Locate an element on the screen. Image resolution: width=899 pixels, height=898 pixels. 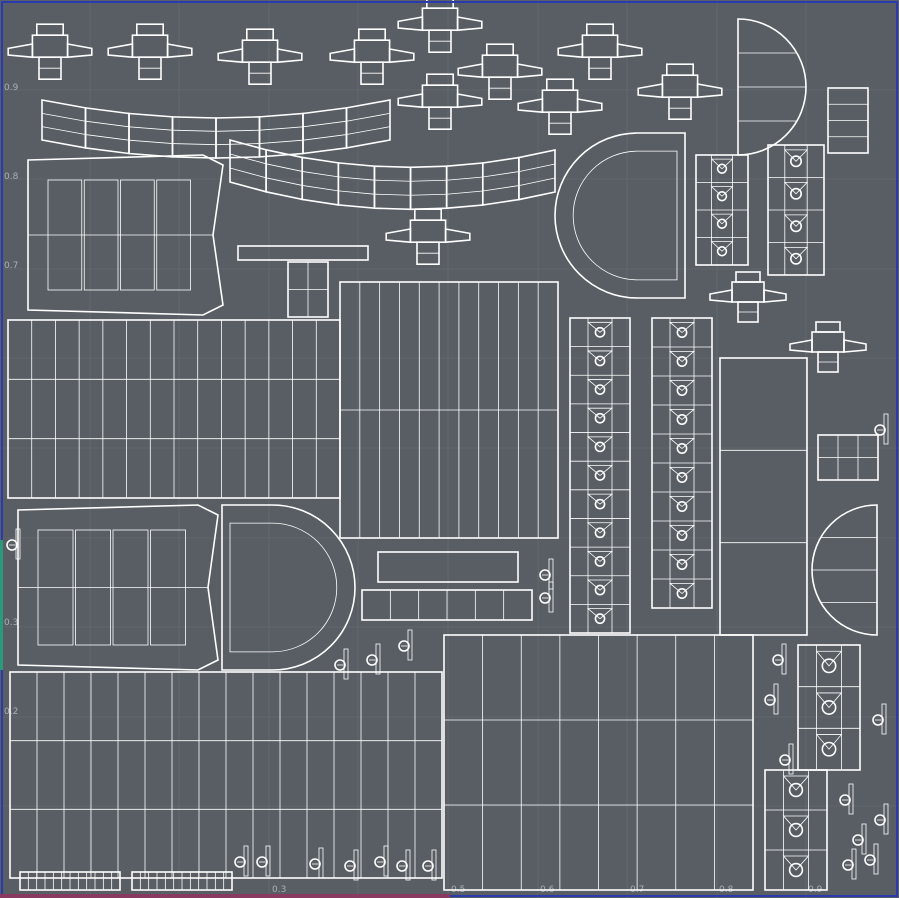
uv-frame-bottom-accent is located at coordinates (225, 896).